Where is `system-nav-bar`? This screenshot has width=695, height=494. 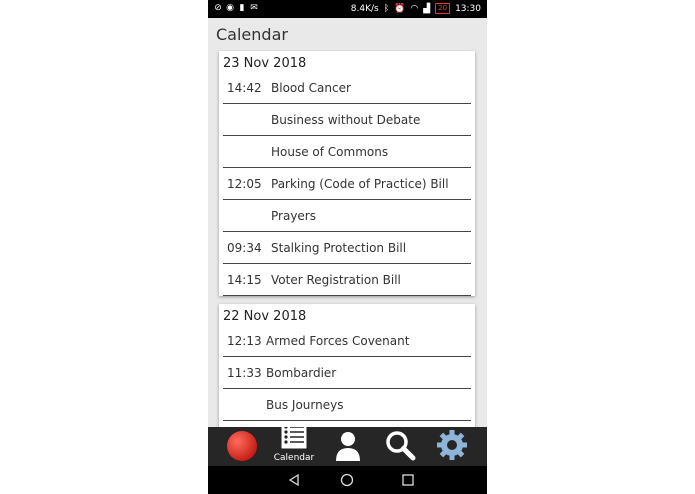 system-nav-bar is located at coordinates (347, 480).